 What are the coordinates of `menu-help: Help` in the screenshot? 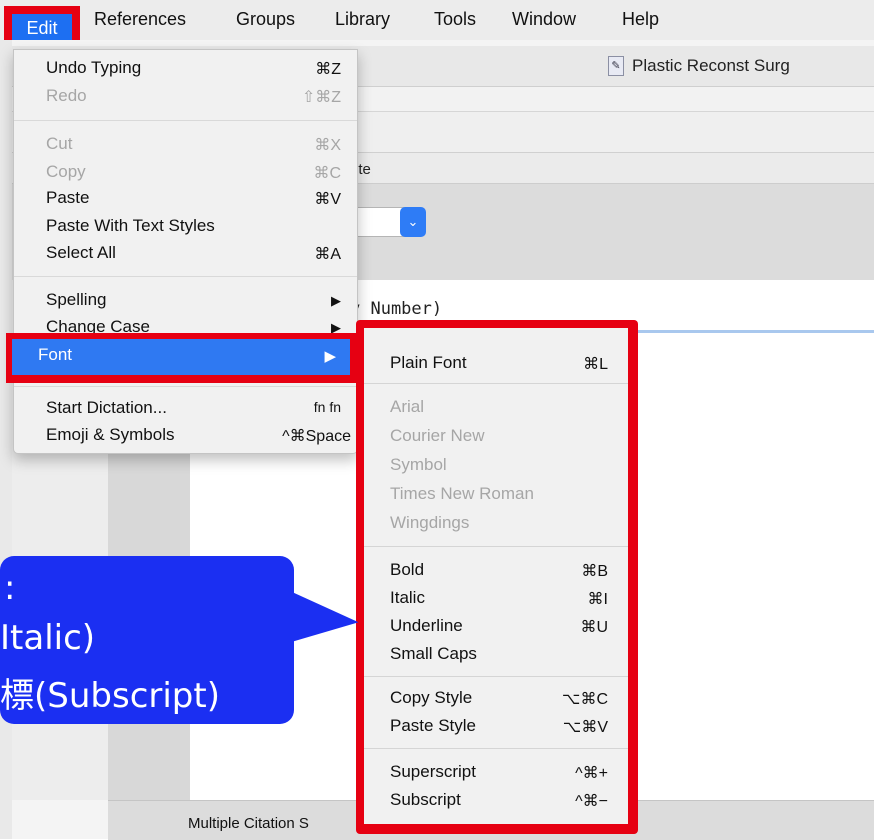 It's located at (640, 19).